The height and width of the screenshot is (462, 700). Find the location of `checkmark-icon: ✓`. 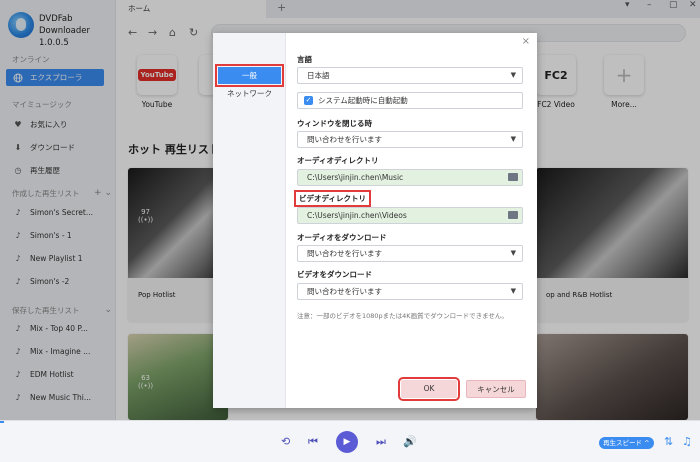

checkmark-icon: ✓ is located at coordinates (308, 100).